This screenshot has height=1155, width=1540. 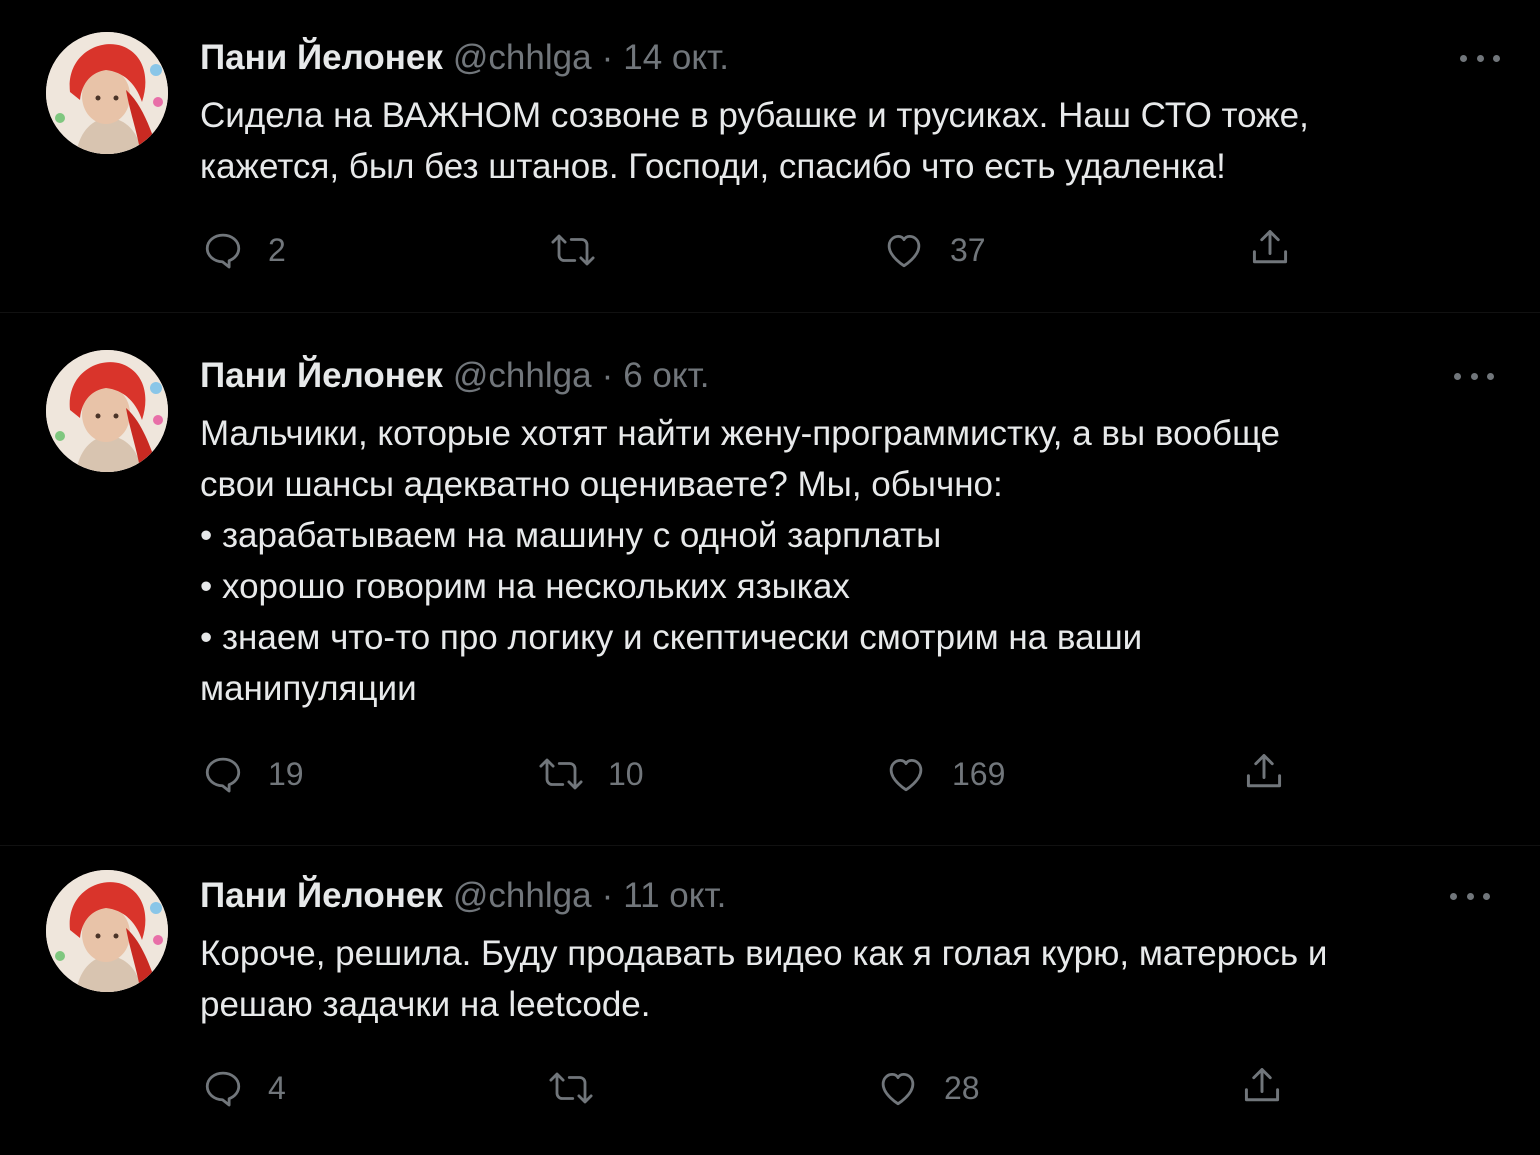 What do you see at coordinates (277, 249) in the screenshot?
I see `reply-count: 2` at bounding box center [277, 249].